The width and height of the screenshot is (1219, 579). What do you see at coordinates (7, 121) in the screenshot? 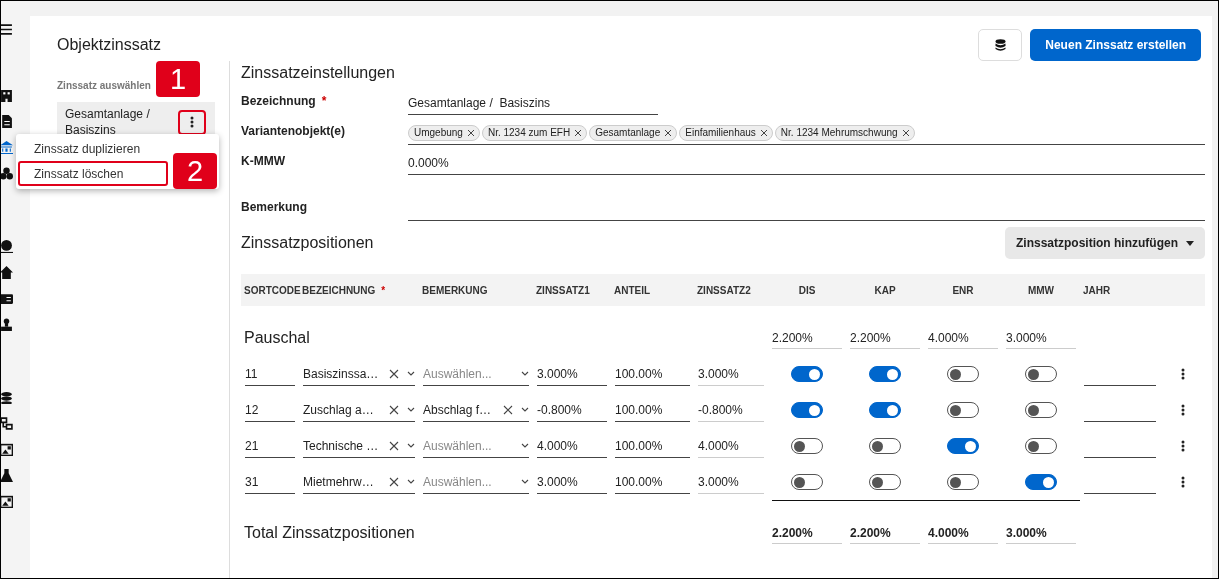
I see `document-icon` at bounding box center [7, 121].